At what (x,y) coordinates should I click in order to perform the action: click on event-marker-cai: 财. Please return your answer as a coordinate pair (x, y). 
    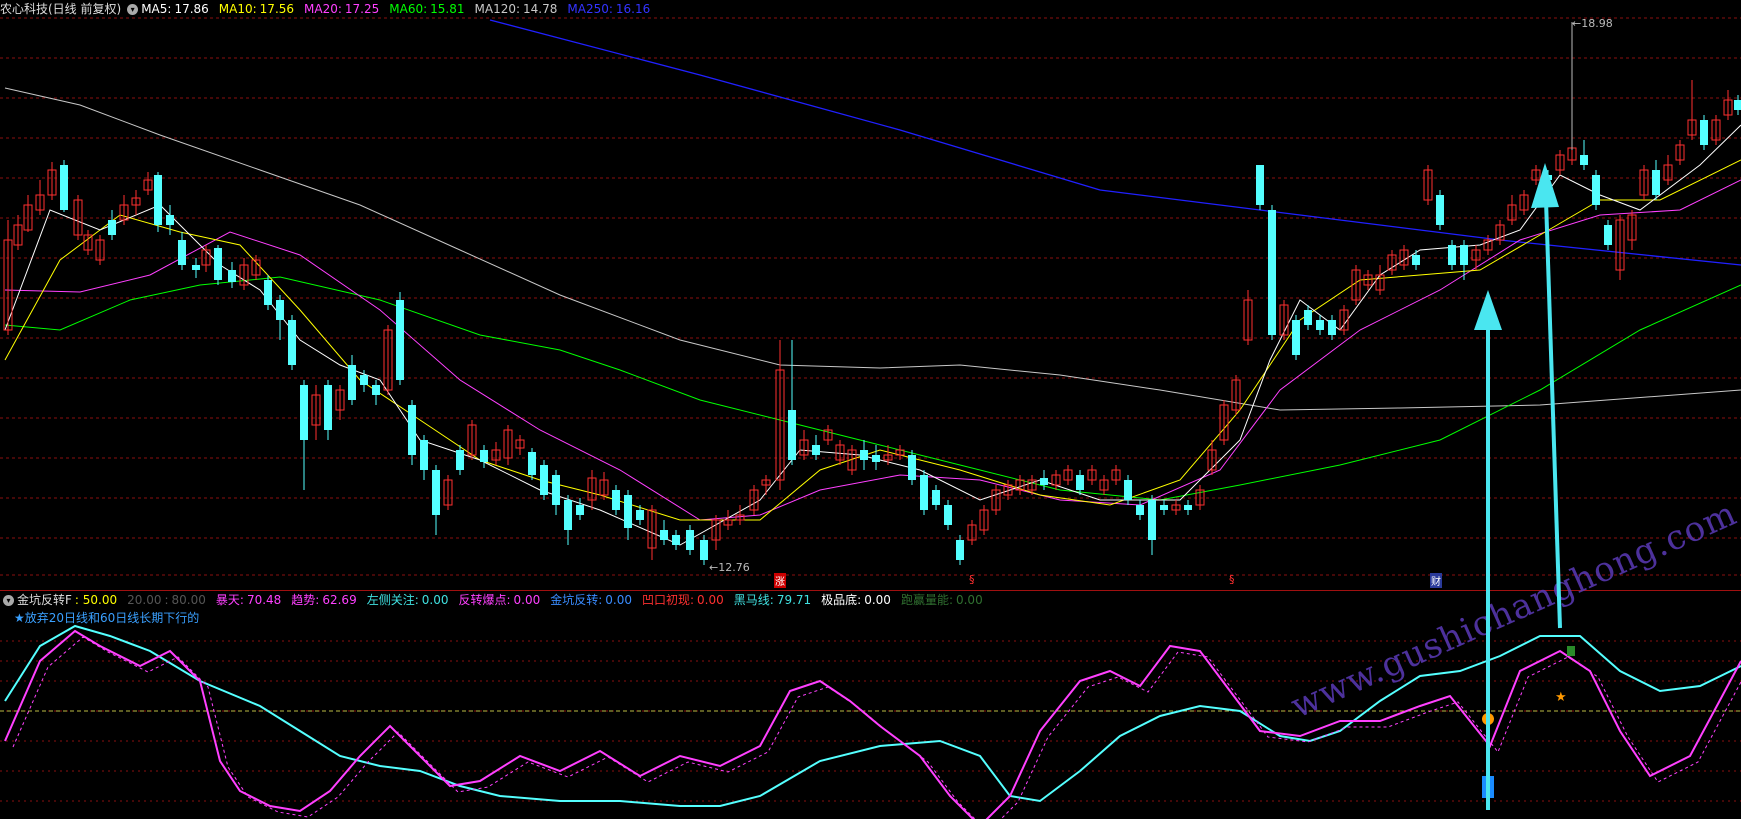
    Looking at the image, I should click on (1436, 580).